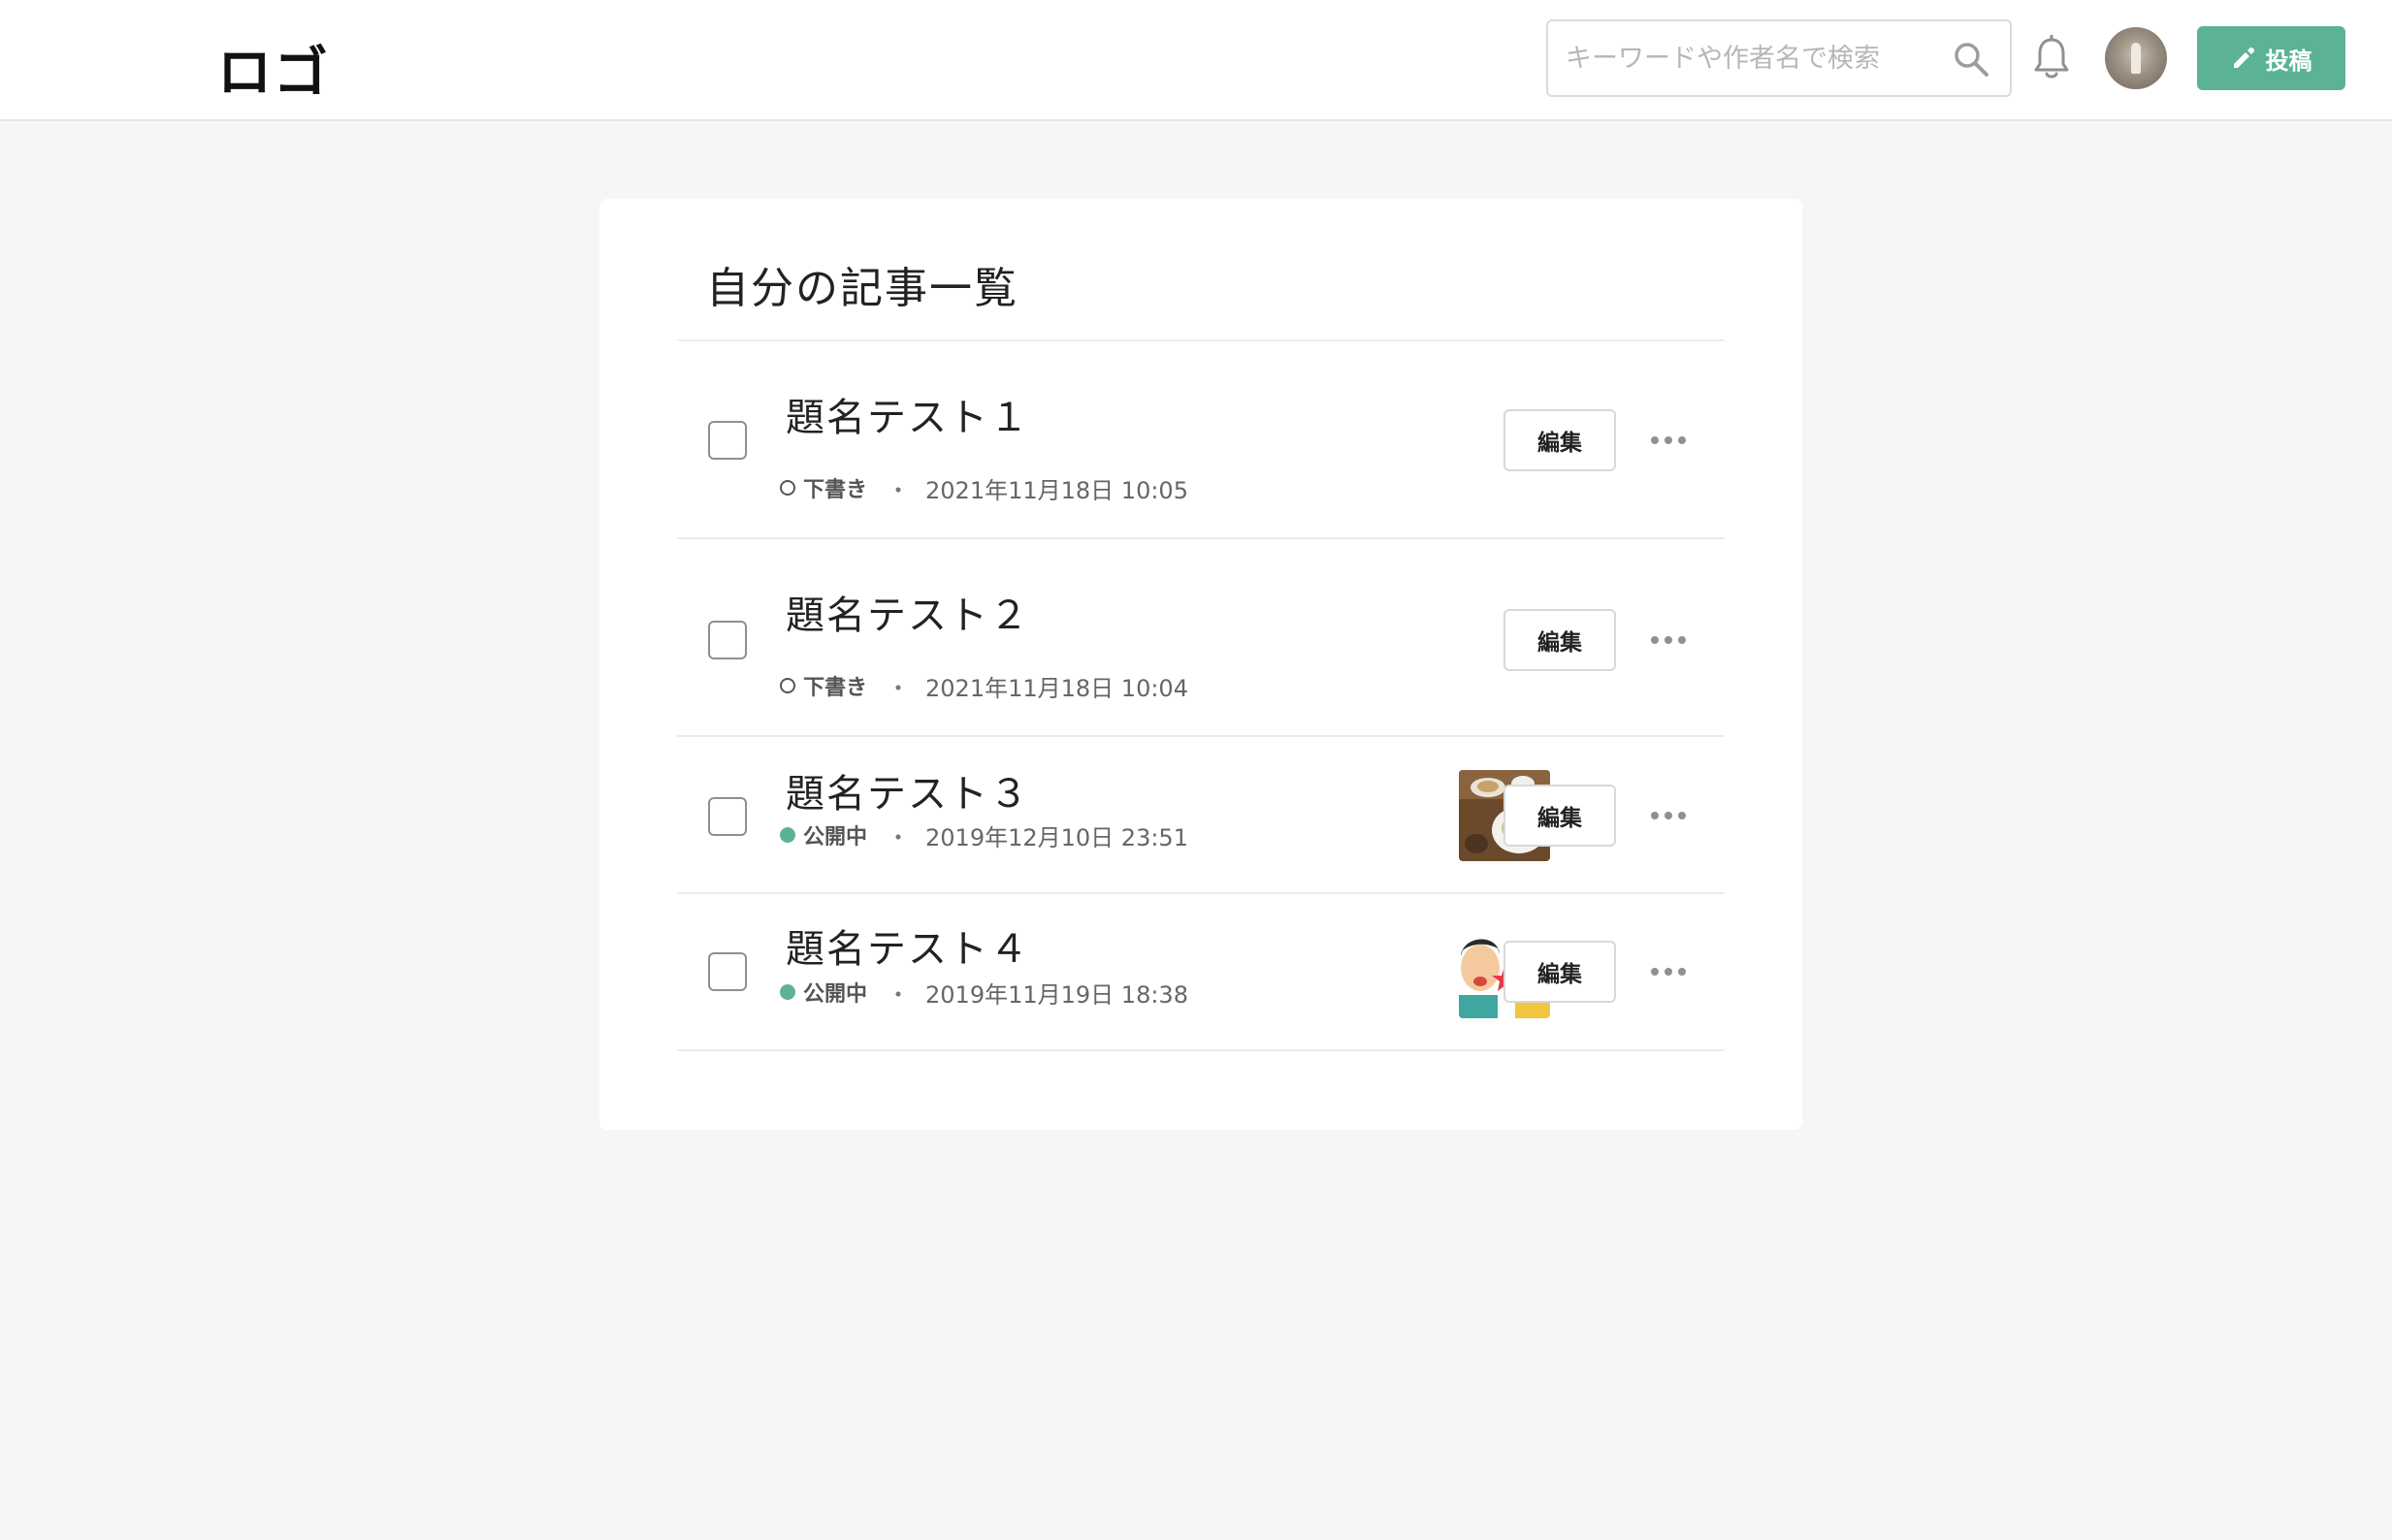  What do you see at coordinates (1201, 972) in the screenshot?
I see `article-row: 題名テスト４ 公開中 ・ 2019年11月19日 18:38 編集` at bounding box center [1201, 972].